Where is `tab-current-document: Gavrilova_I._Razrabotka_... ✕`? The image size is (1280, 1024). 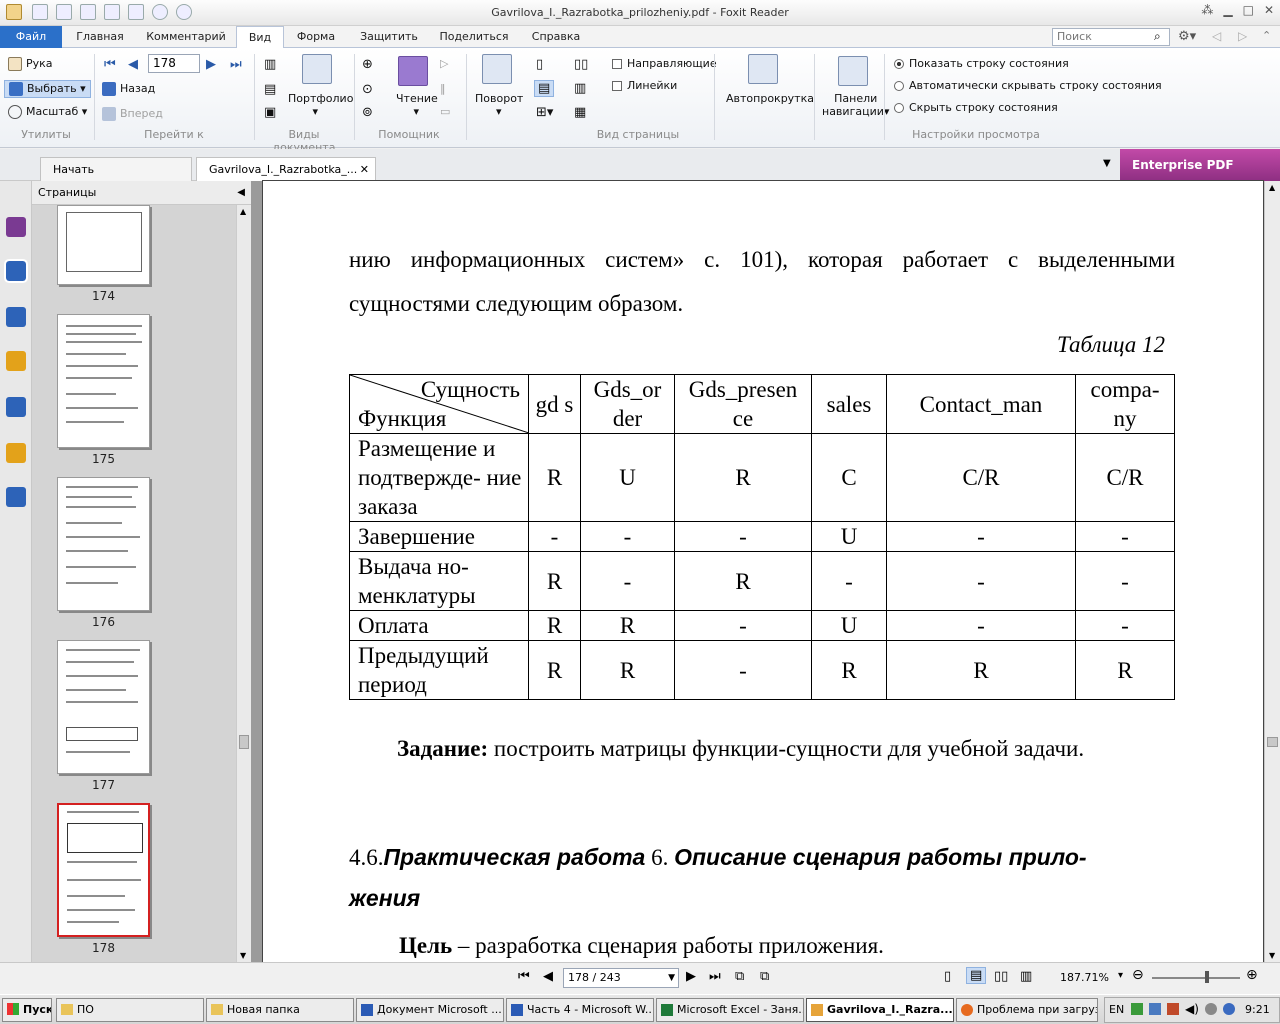 tab-current-document: Gavrilova_I._Razrabotka_... ✕ is located at coordinates (286, 169).